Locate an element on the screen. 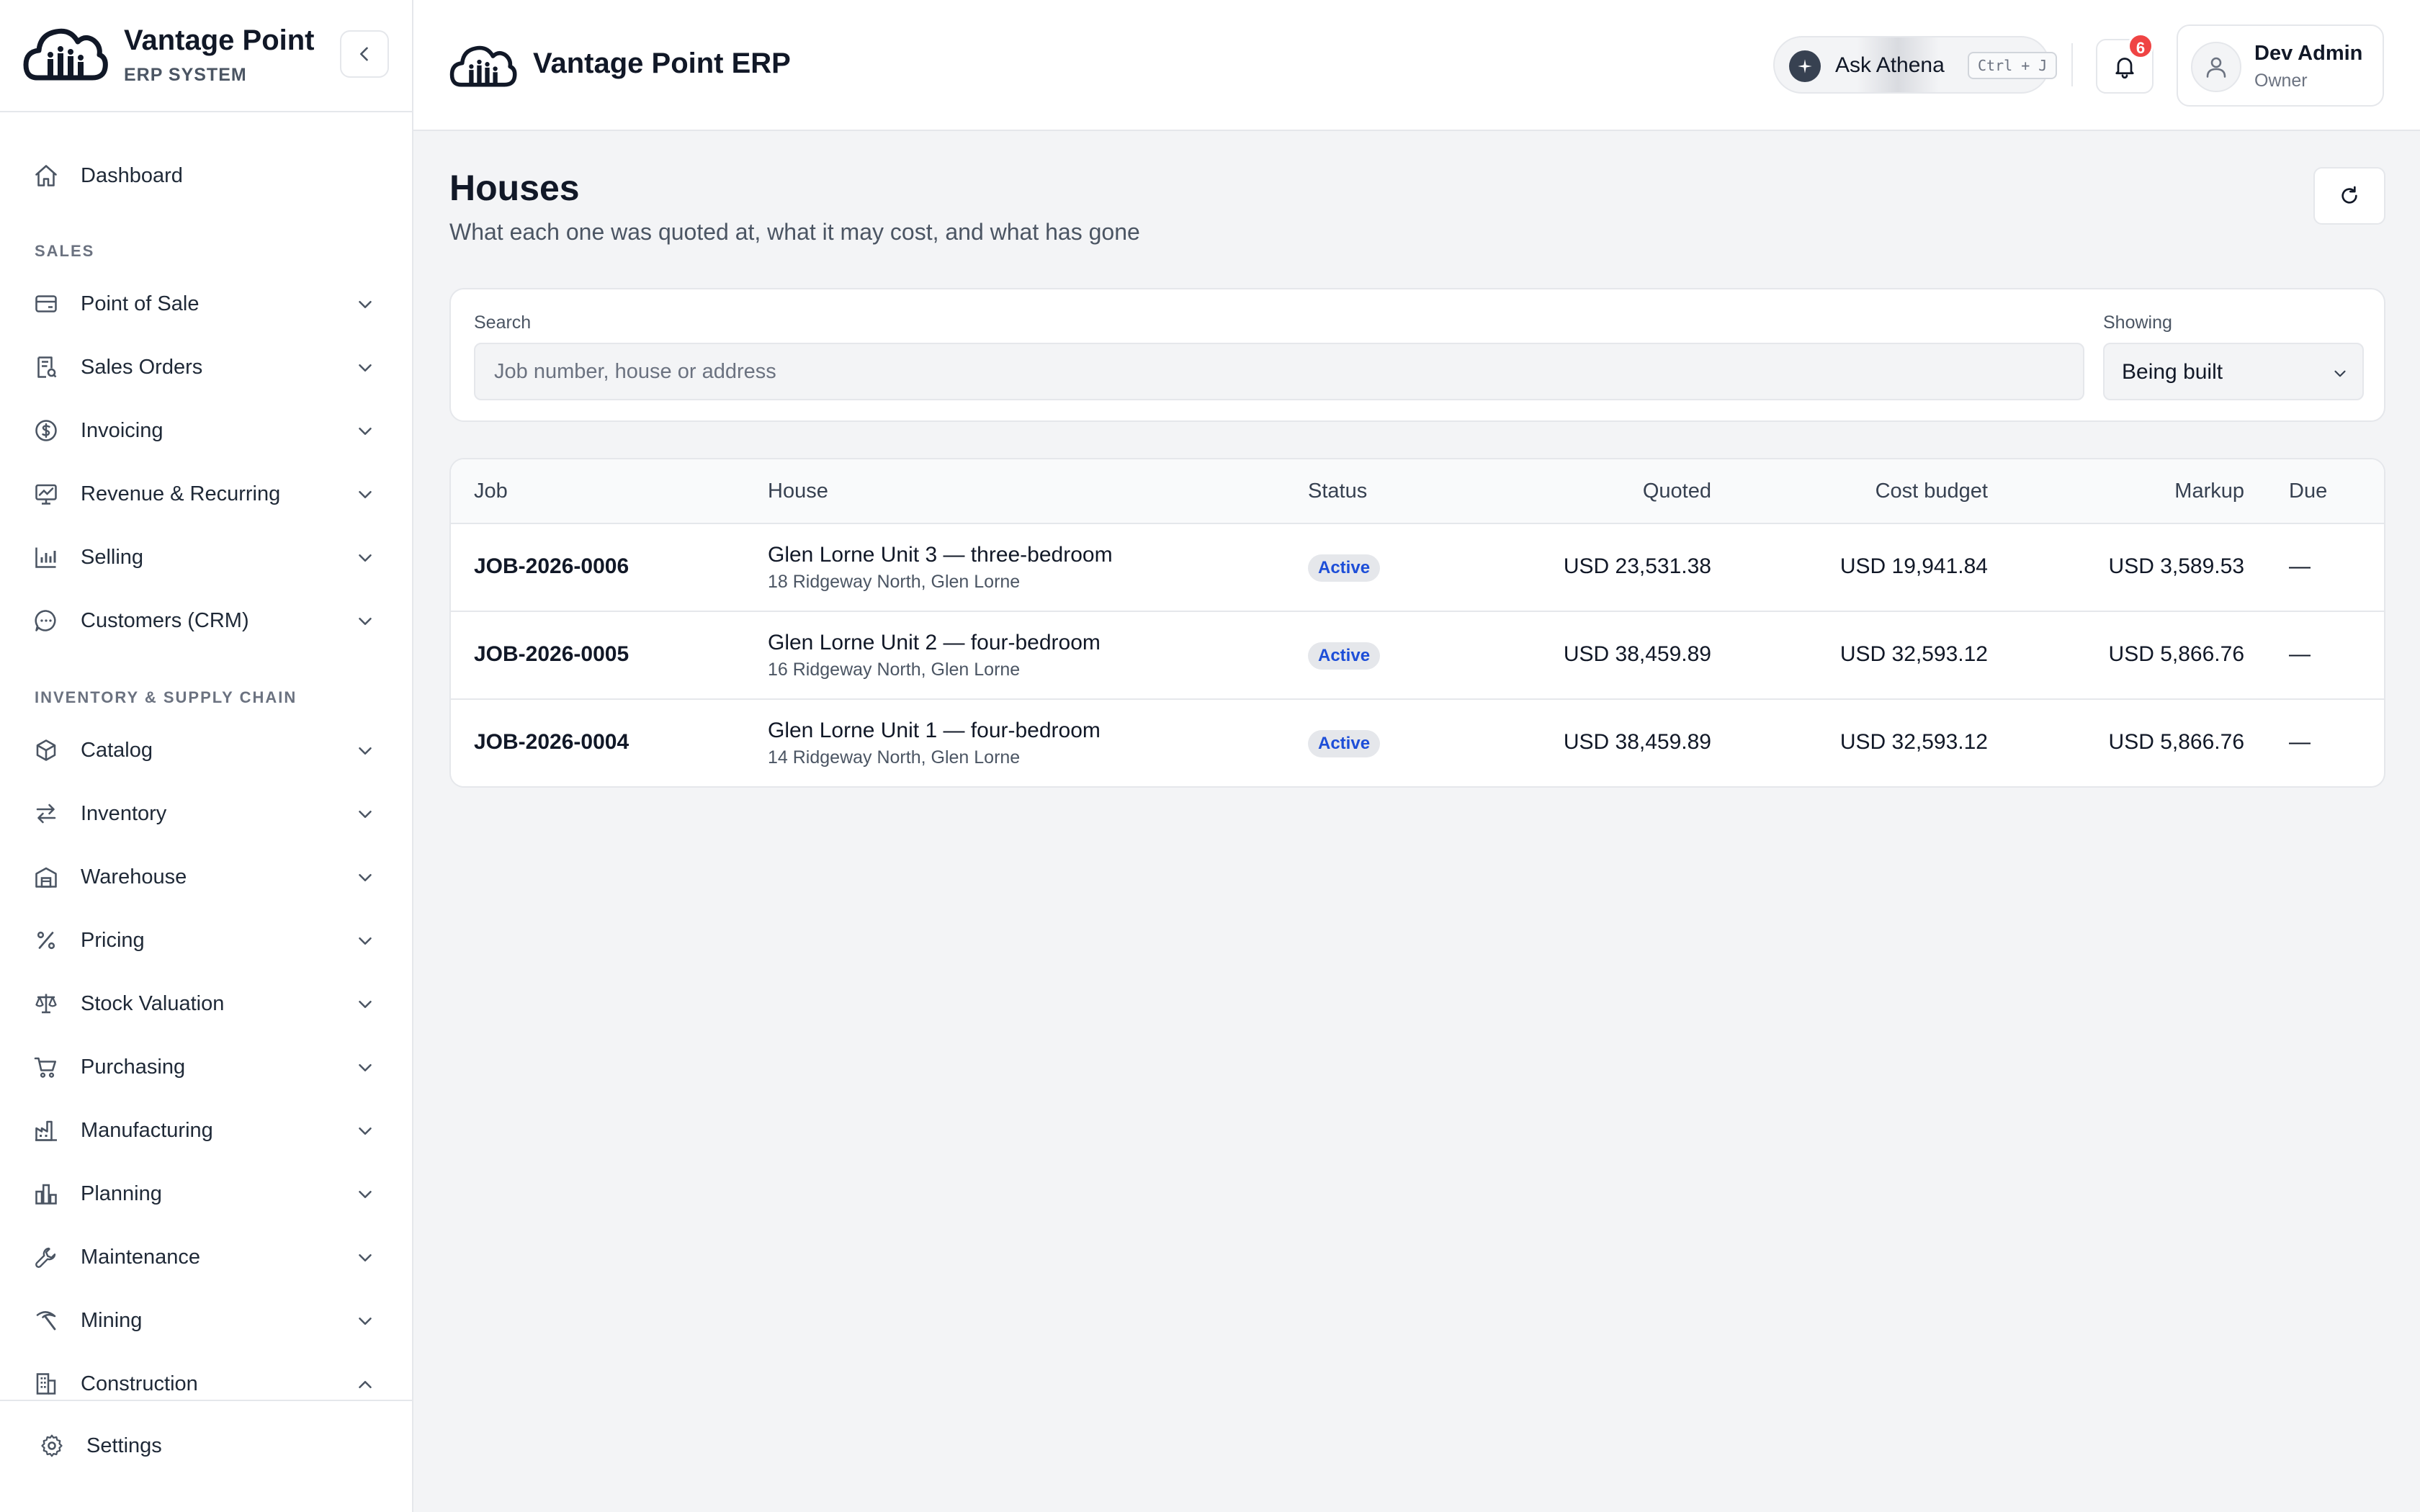  sidebar-item-inventory: Inventory is located at coordinates (206, 813).